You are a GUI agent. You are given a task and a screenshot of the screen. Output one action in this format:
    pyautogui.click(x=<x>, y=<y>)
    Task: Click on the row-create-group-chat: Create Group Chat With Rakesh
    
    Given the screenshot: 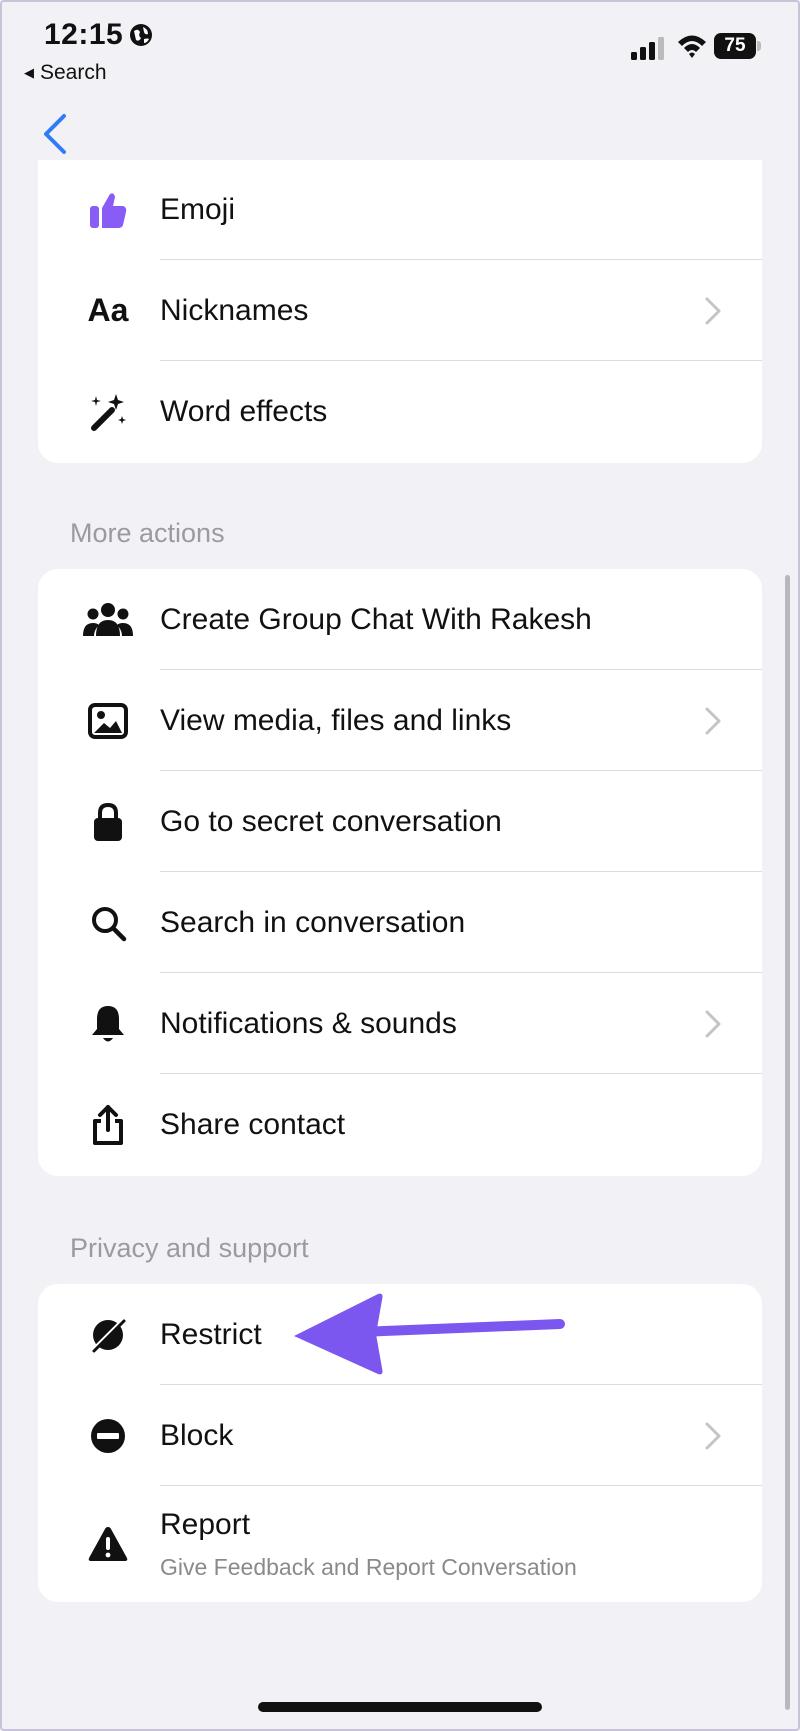 What is the action you would take?
    pyautogui.click(x=400, y=619)
    